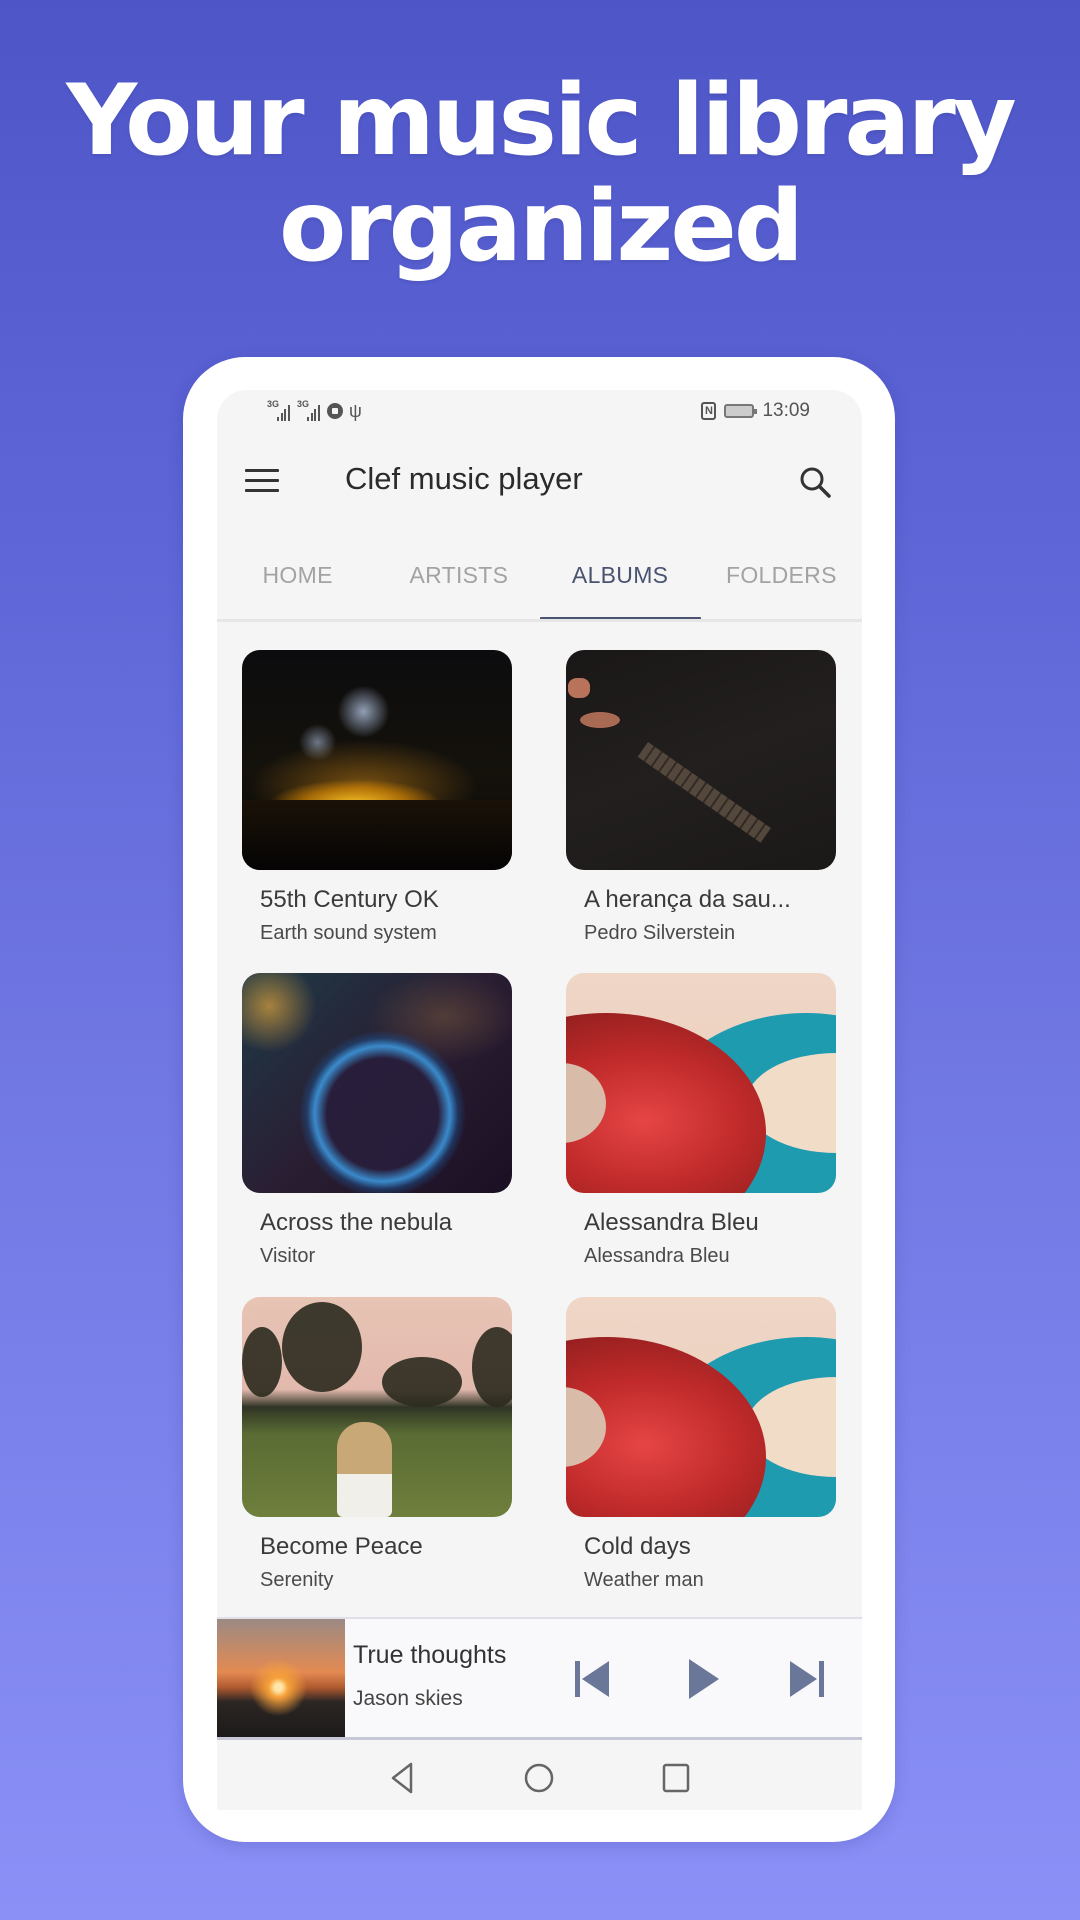 The image size is (1080, 1920). I want to click on album-card: Become Peace Serenity, so click(378, 1444).